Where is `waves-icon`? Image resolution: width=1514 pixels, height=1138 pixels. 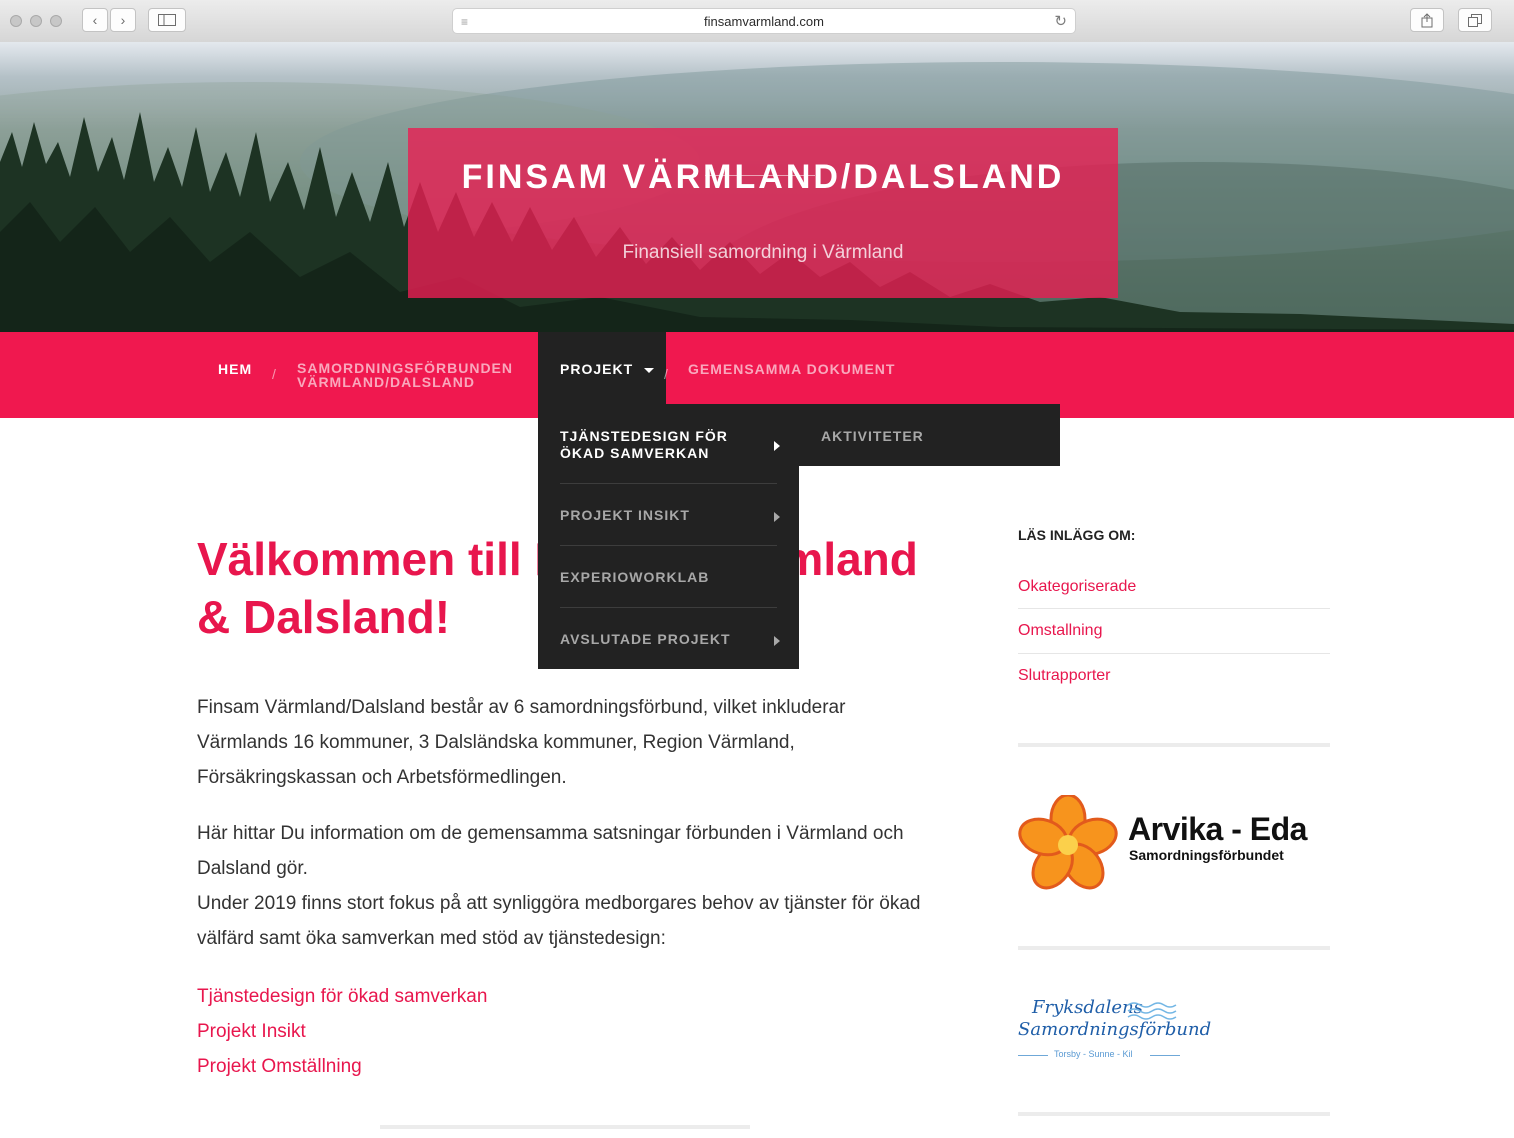
waves-icon is located at coordinates (1152, 1011).